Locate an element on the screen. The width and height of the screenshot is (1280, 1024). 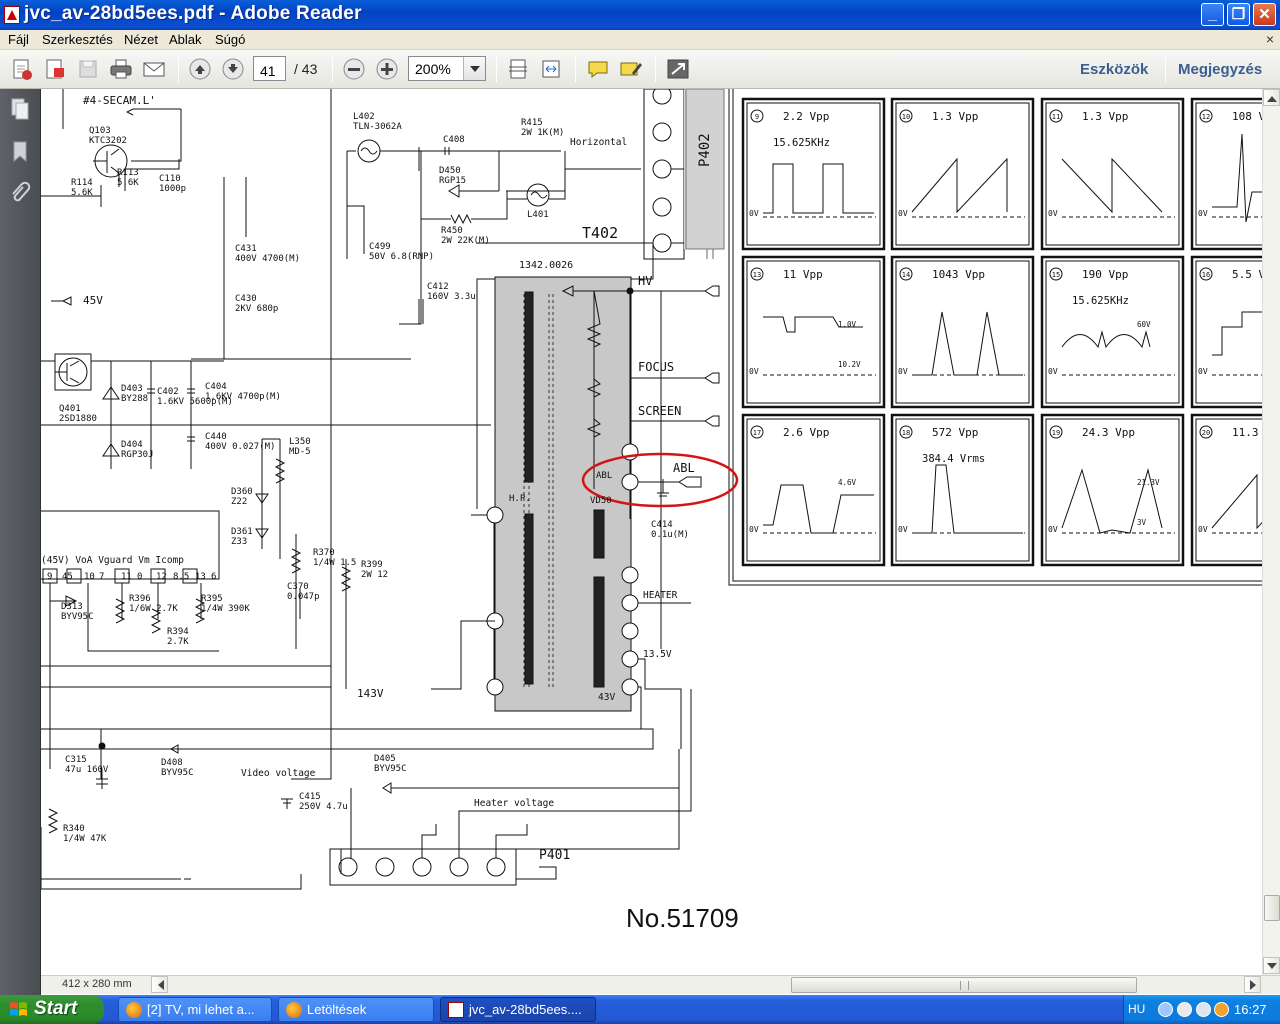
collaborate-button is located at coordinates (55, 69).